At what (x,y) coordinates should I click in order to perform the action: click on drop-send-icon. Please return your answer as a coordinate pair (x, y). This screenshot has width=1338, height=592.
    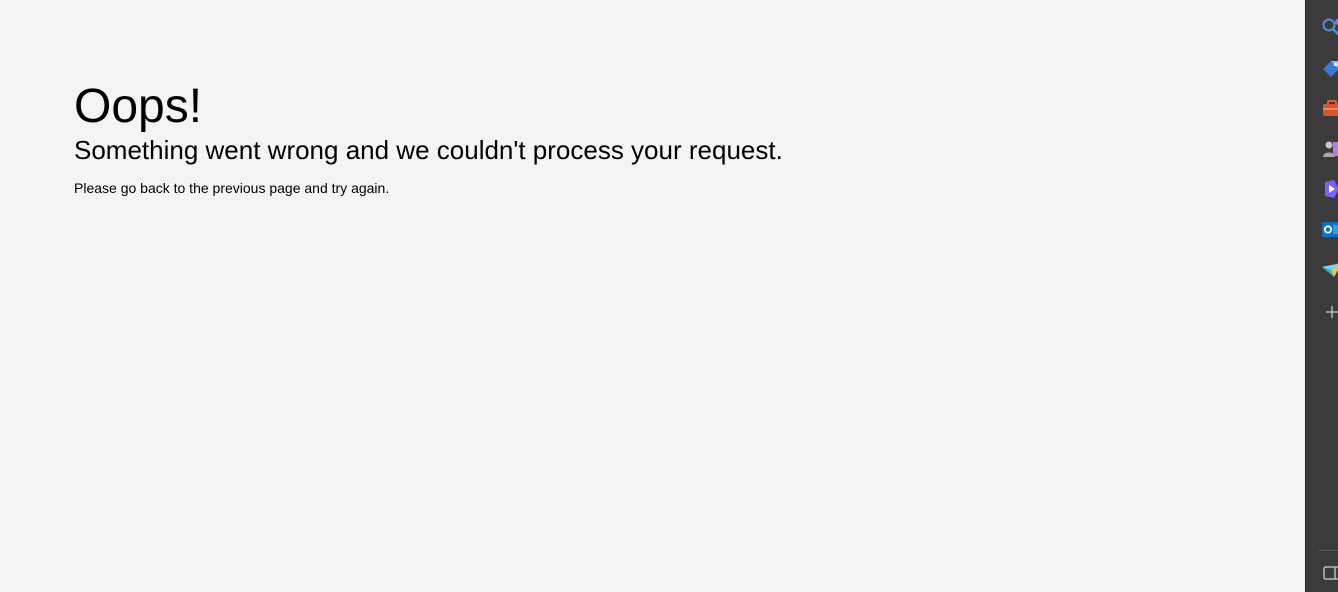
    Looking at the image, I should click on (1330, 270).